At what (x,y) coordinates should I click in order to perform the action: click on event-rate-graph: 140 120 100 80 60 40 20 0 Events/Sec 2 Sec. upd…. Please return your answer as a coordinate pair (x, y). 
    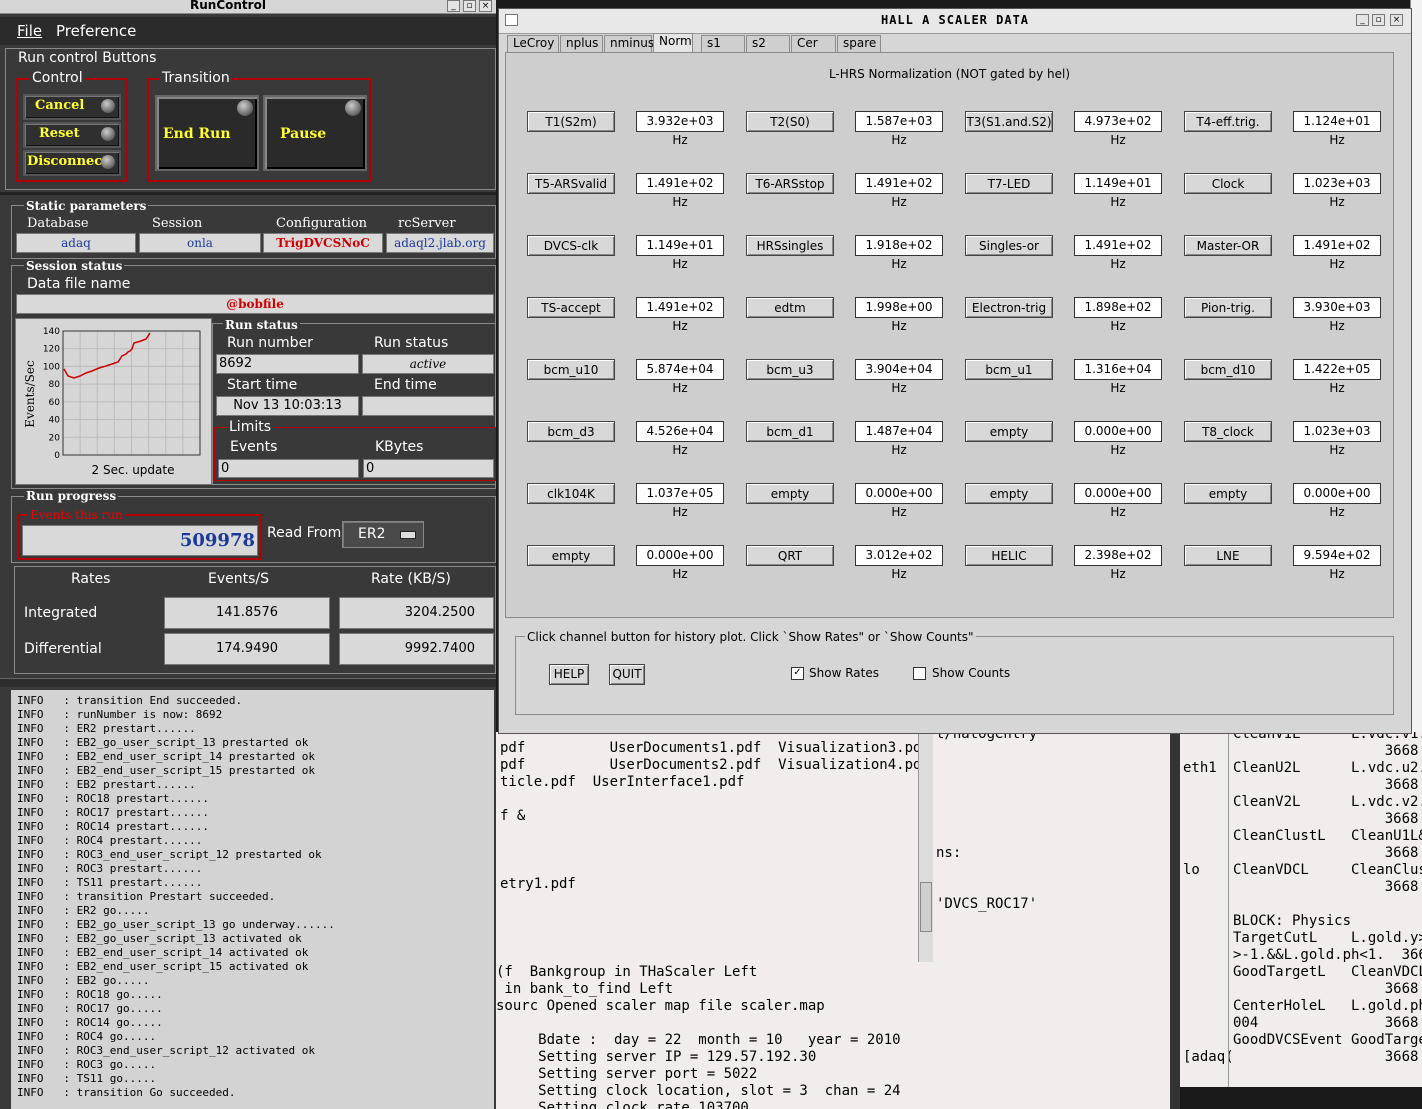
    Looking at the image, I should click on (113, 401).